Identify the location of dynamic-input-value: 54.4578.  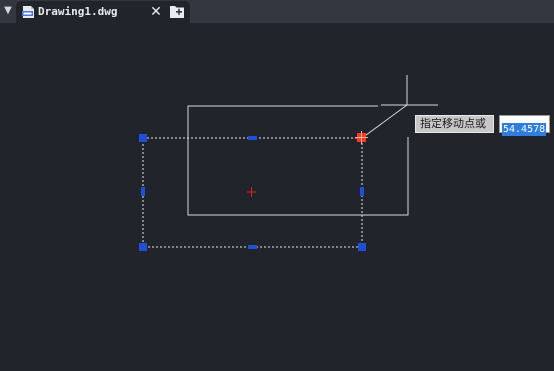
(524, 129).